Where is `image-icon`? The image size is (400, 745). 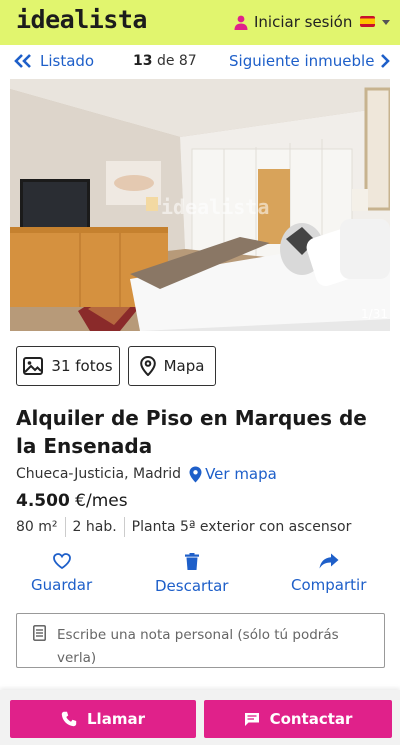 image-icon is located at coordinates (33, 366).